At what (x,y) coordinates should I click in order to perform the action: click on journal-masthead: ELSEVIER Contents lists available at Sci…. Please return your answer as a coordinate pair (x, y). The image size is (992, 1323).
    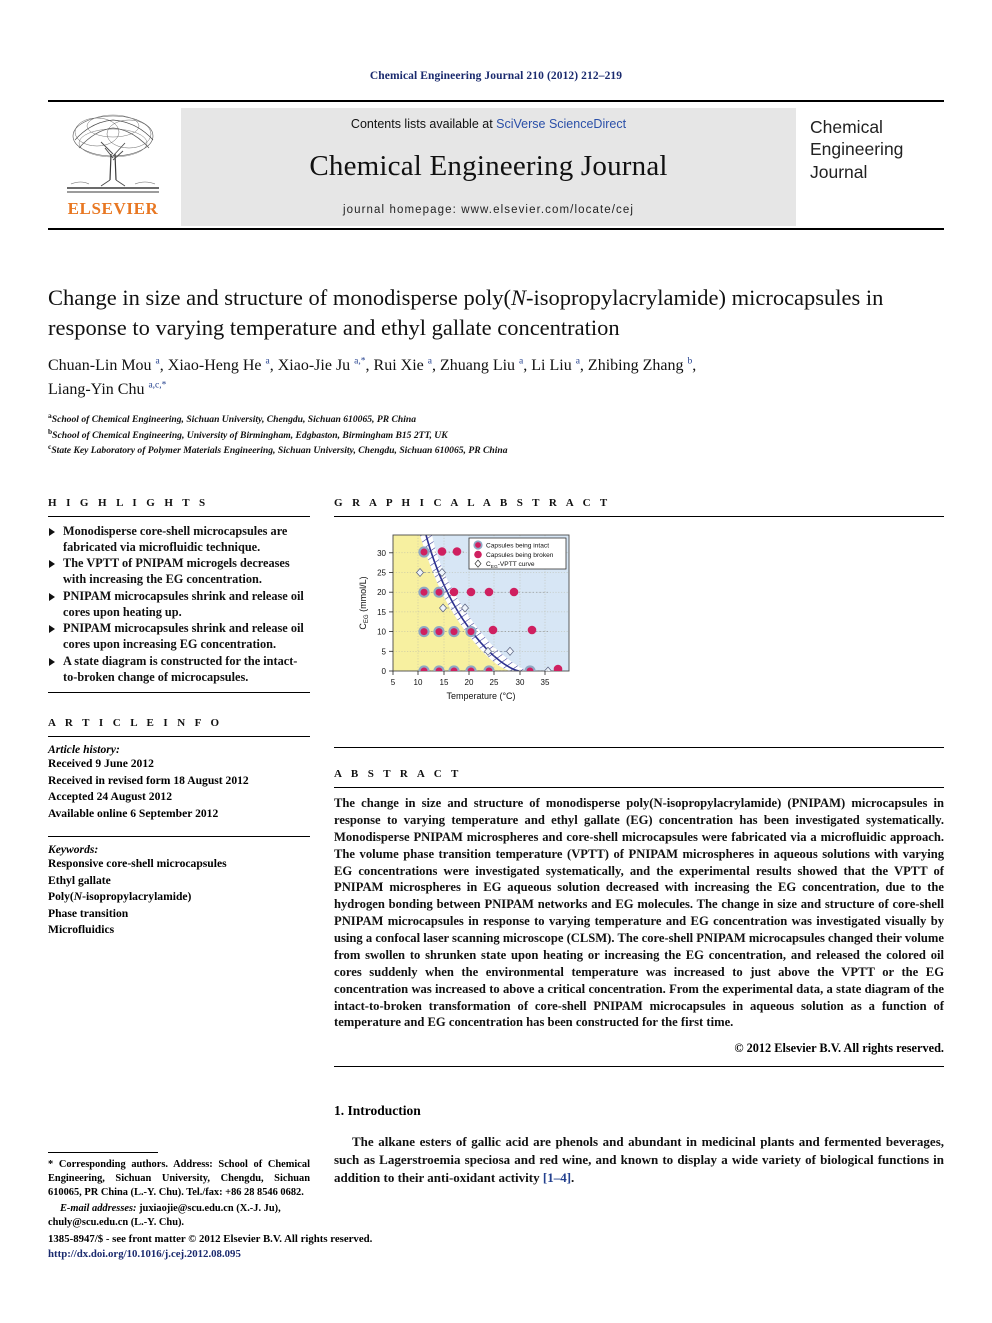
    Looking at the image, I should click on (496, 165).